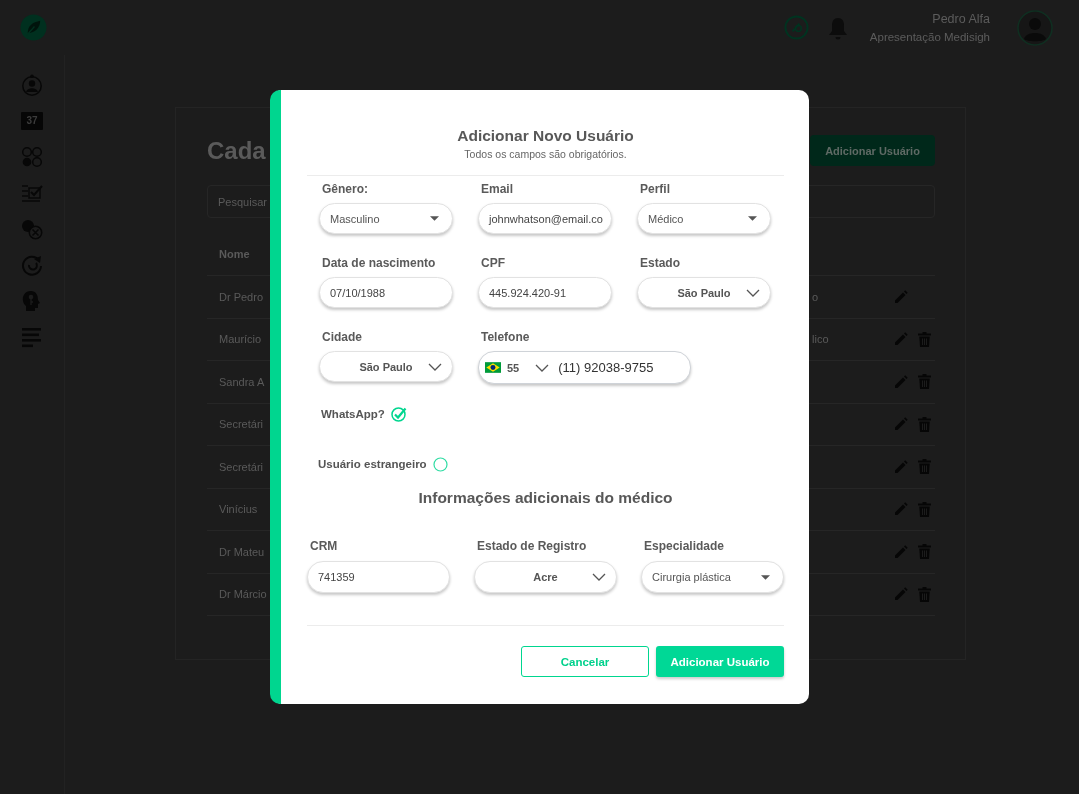  Describe the element at coordinates (820, 339) in the screenshot. I see `table-cell: lico` at that location.